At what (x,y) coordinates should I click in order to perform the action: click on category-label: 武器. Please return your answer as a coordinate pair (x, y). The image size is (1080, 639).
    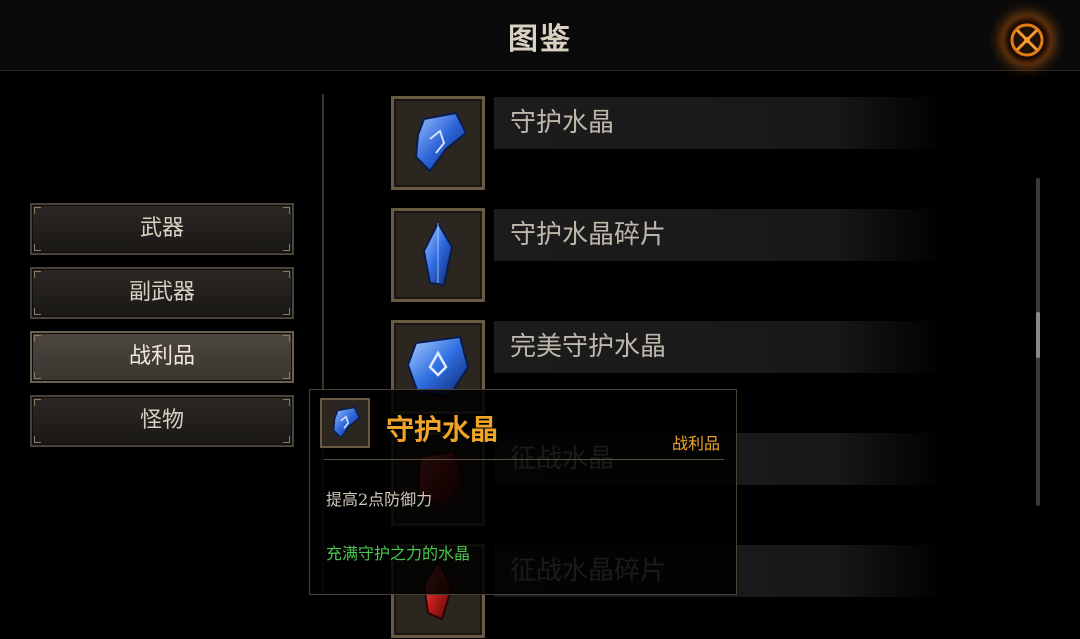
    Looking at the image, I should click on (161, 228).